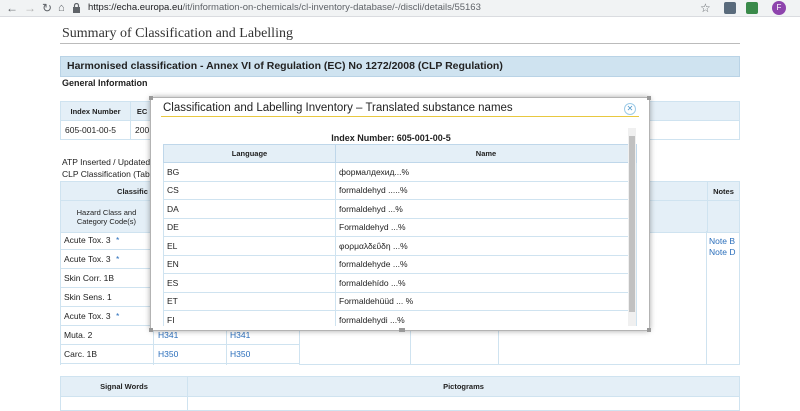 This screenshot has height=411, width=800. I want to click on class-label: Skin Corr. 1B, so click(89, 278).